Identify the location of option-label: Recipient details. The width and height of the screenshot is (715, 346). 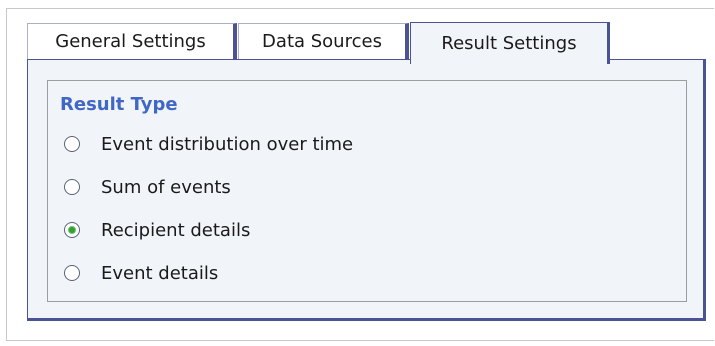
(176, 230).